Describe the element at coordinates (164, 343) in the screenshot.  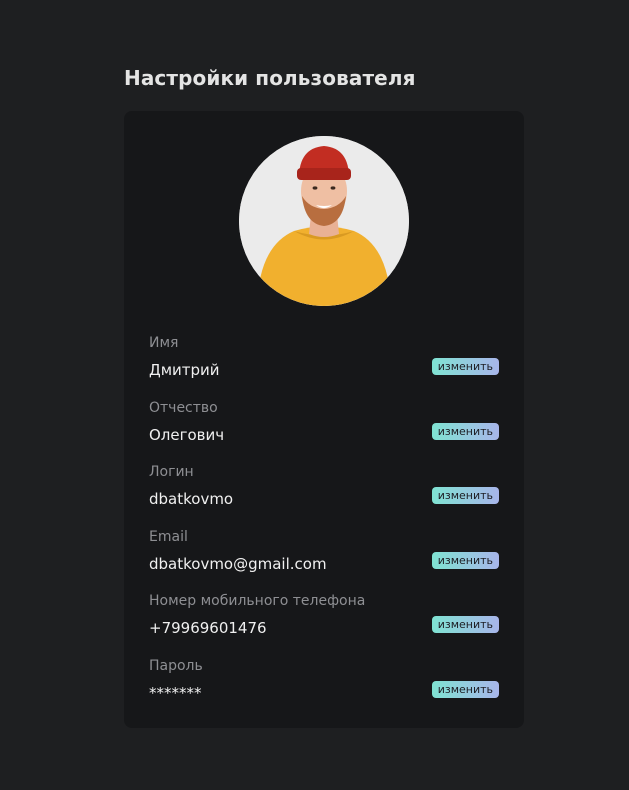
I see `field-label: Имя` at that location.